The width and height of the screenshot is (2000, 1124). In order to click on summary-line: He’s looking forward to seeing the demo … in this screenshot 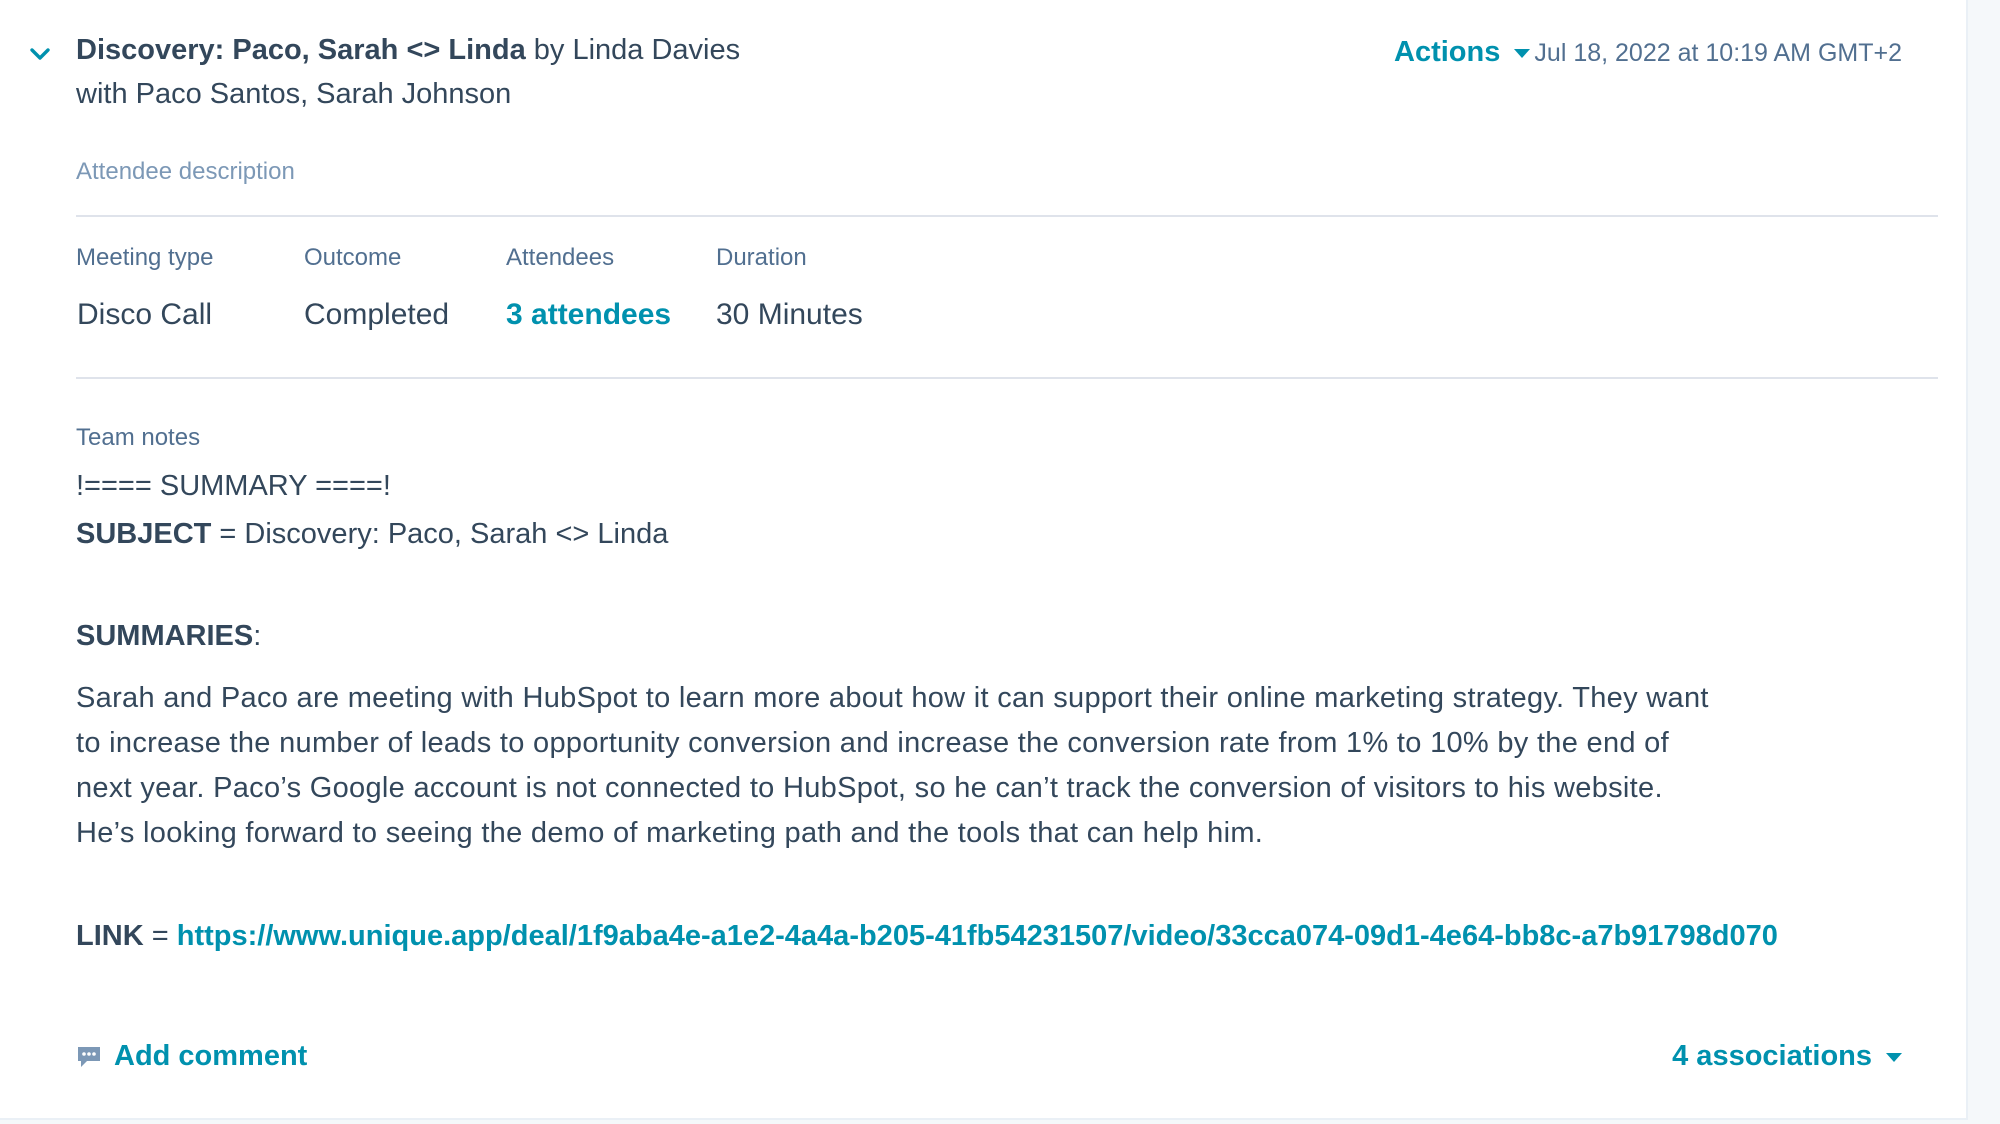, I will do `click(670, 833)`.